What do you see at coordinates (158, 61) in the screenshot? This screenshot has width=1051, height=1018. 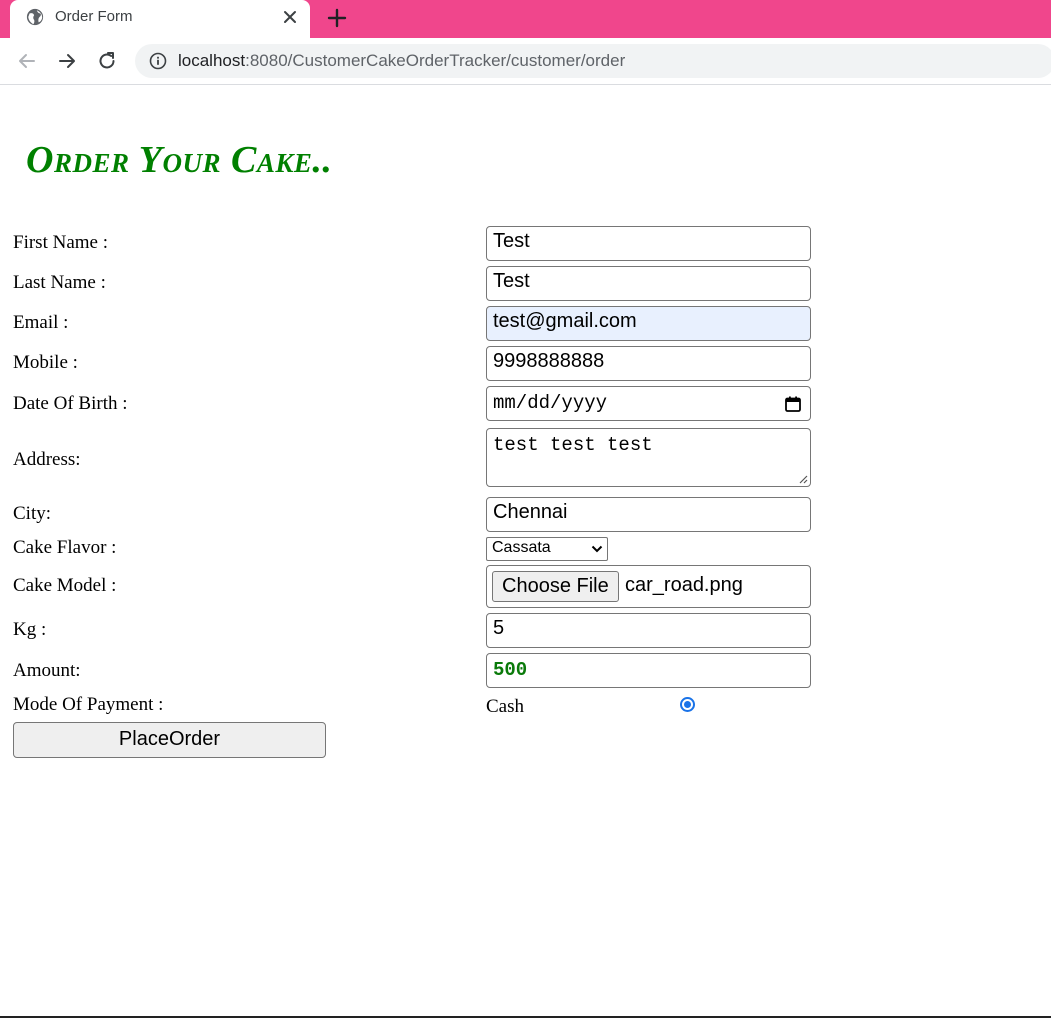 I see `info-icon` at bounding box center [158, 61].